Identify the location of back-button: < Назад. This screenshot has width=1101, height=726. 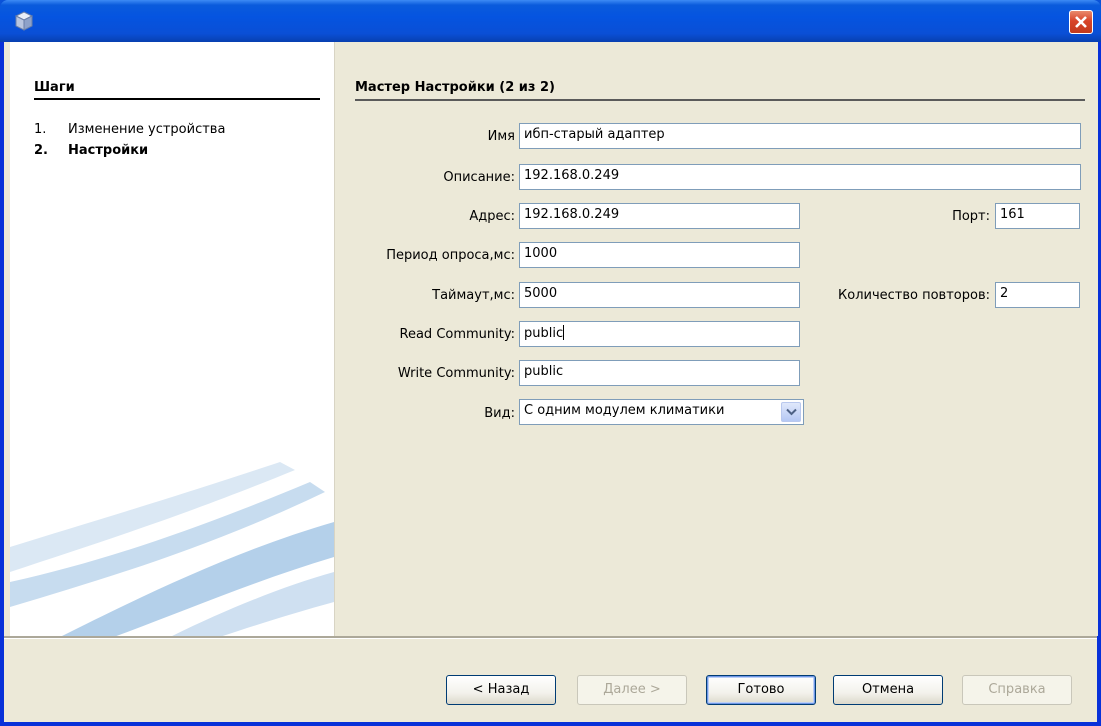
(501, 690).